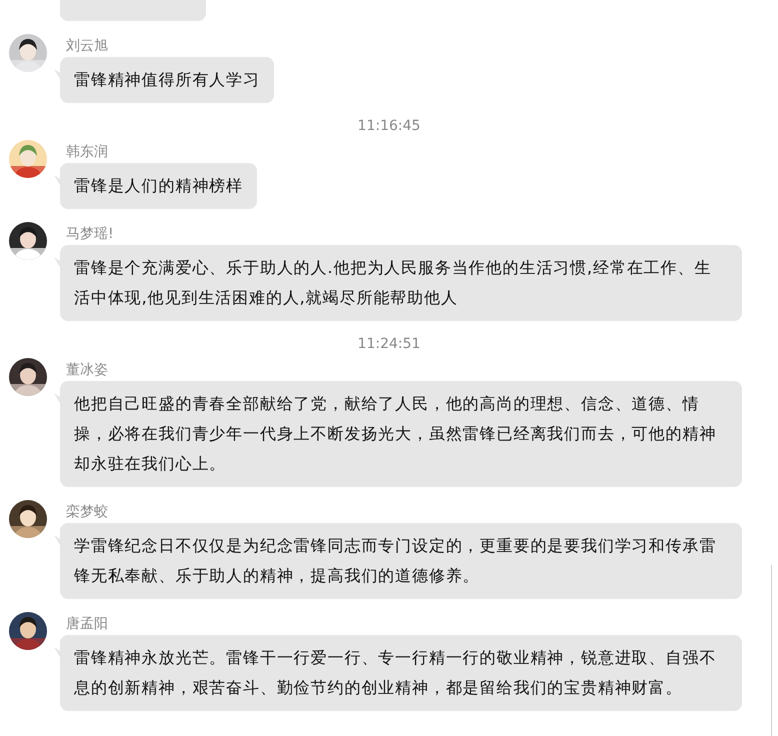 The width and height of the screenshot is (778, 736). Describe the element at coordinates (87, 152) in the screenshot. I see `sender-name: 韩东润` at that location.